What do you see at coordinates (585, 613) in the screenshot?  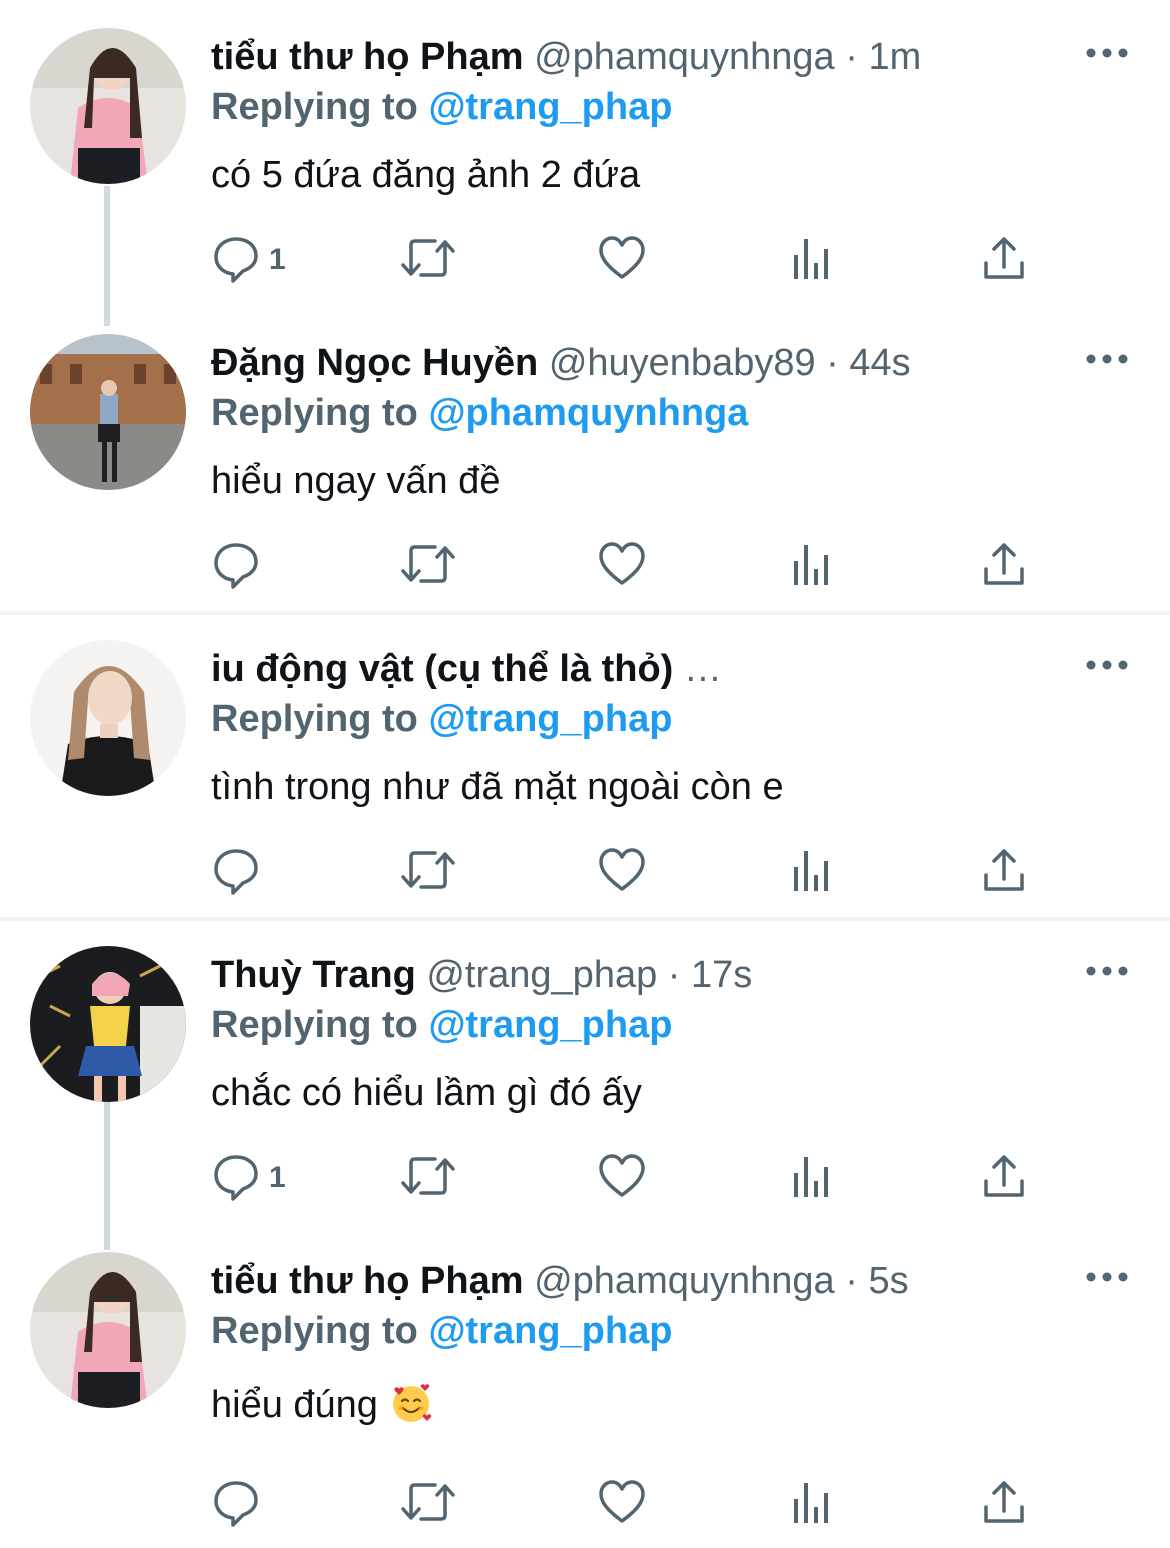 I see `divider` at bounding box center [585, 613].